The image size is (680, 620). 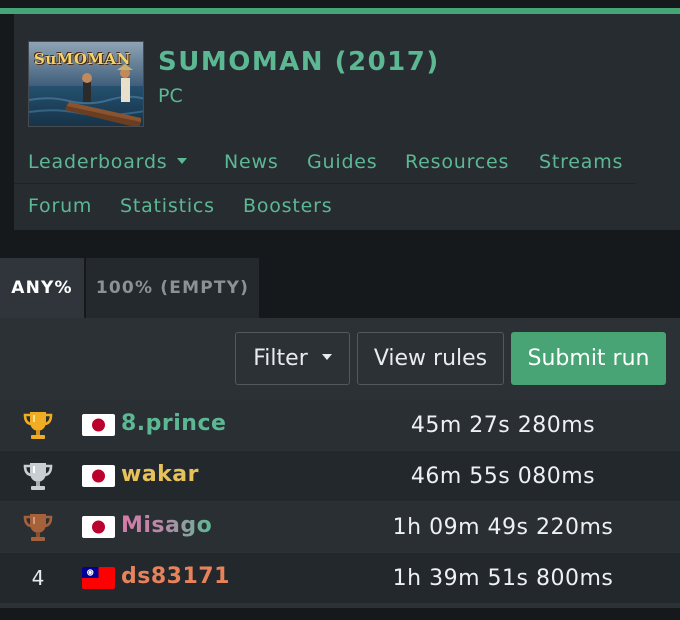 I want to click on gold-trophy-icon, so click(x=38, y=425).